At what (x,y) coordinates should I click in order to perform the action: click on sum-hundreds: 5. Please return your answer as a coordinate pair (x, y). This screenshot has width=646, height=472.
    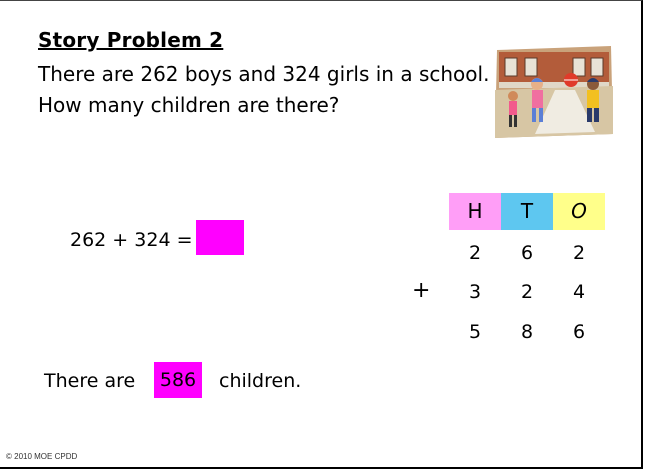
    Looking at the image, I should click on (475, 332).